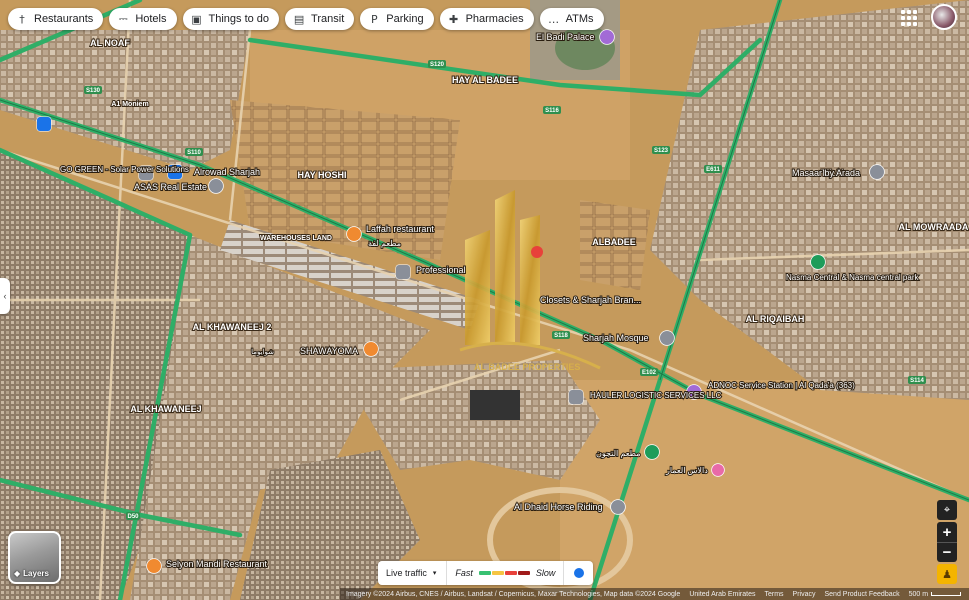  Describe the element at coordinates (129, 104) in the screenshot. I see `area-label: A1 Moniem` at that location.